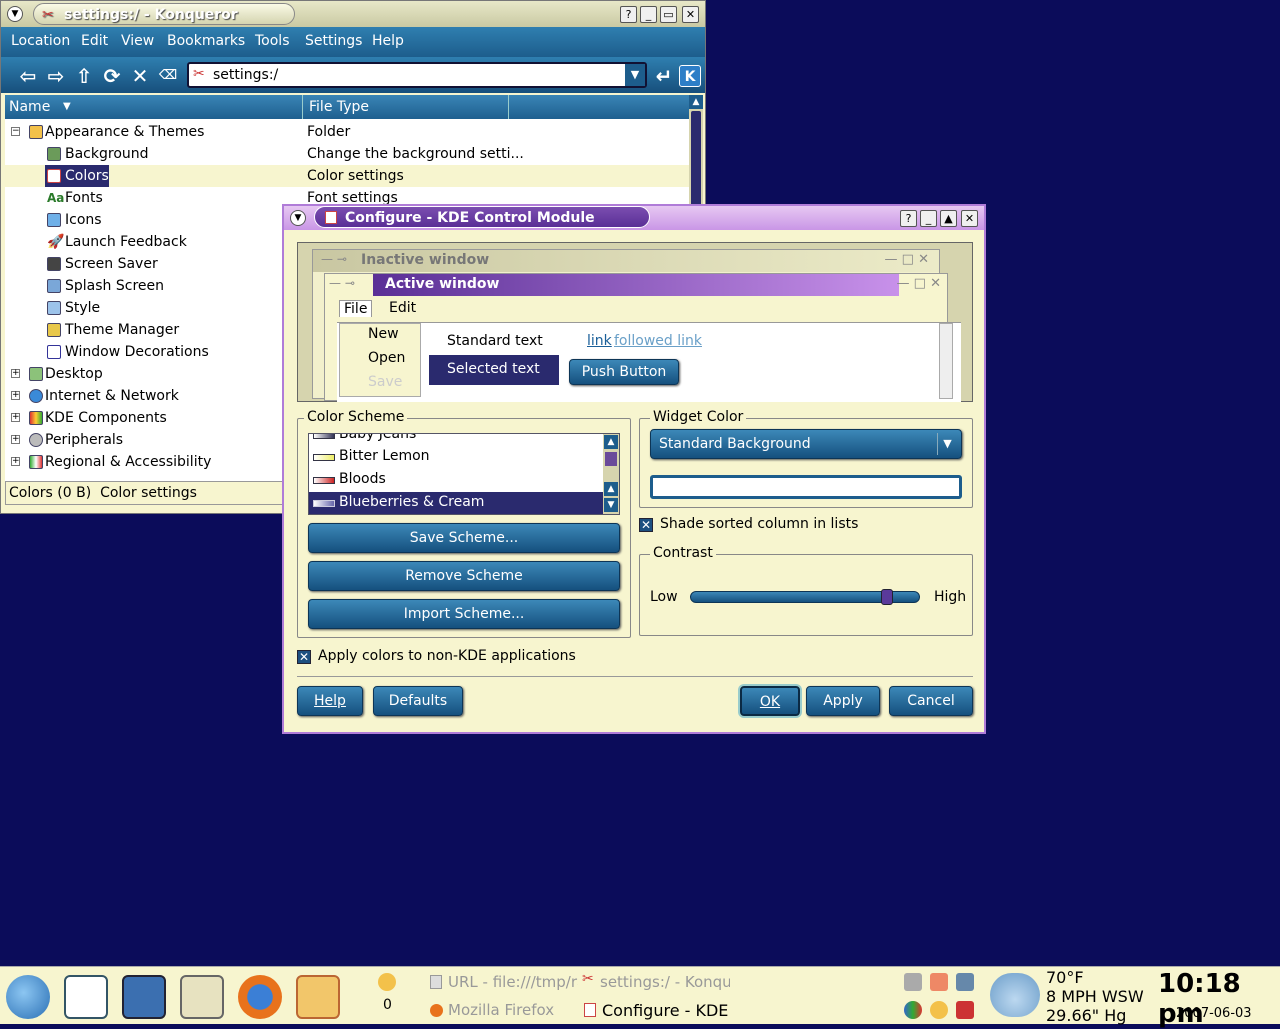 The image size is (1280, 1029). I want to click on light-bulb-icon, so click(939, 1010).